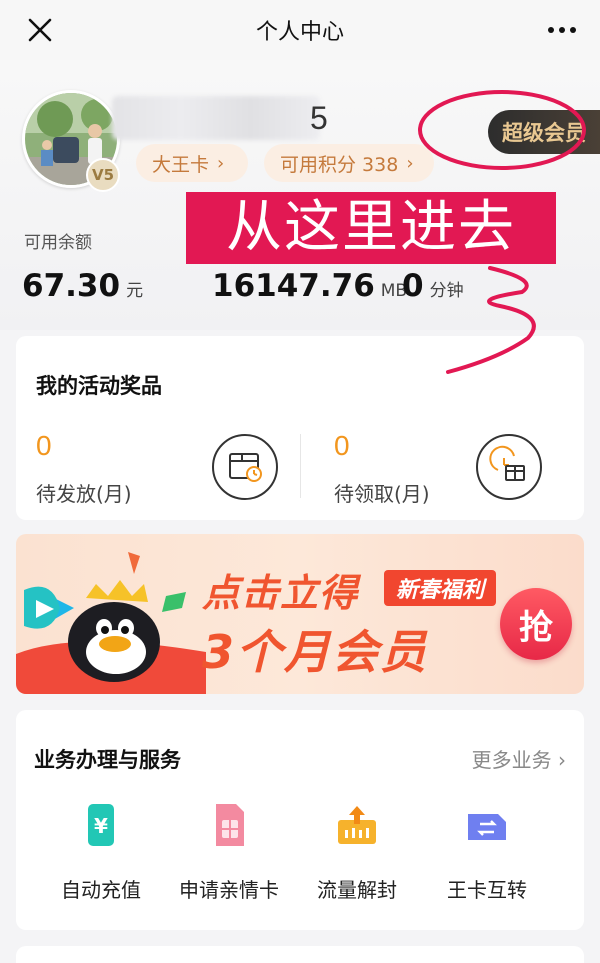 The image size is (600, 963). I want to click on service-label: 申请亲情卡, so click(229, 890).